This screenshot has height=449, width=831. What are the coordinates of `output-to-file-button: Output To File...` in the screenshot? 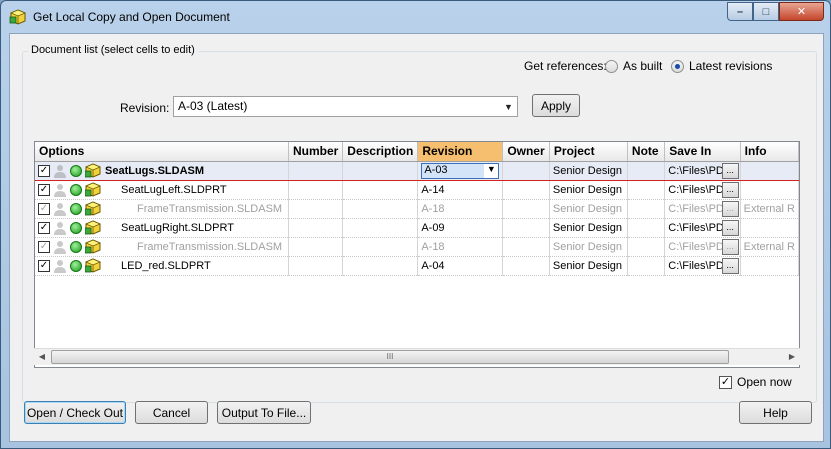 It's located at (264, 412).